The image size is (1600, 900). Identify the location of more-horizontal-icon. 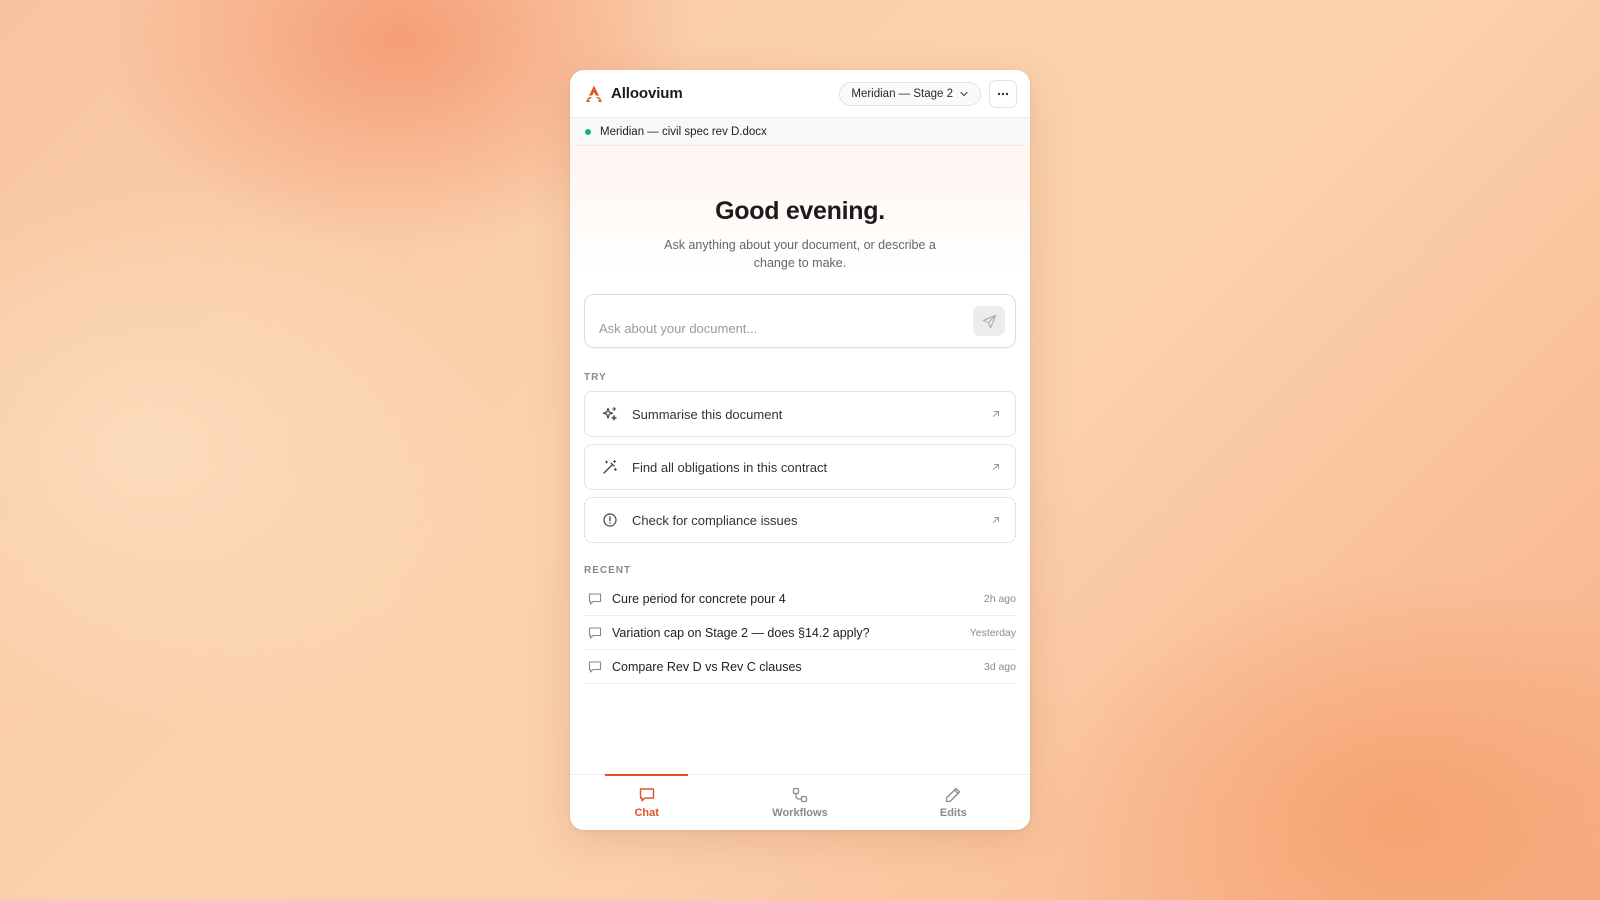
(1003, 93).